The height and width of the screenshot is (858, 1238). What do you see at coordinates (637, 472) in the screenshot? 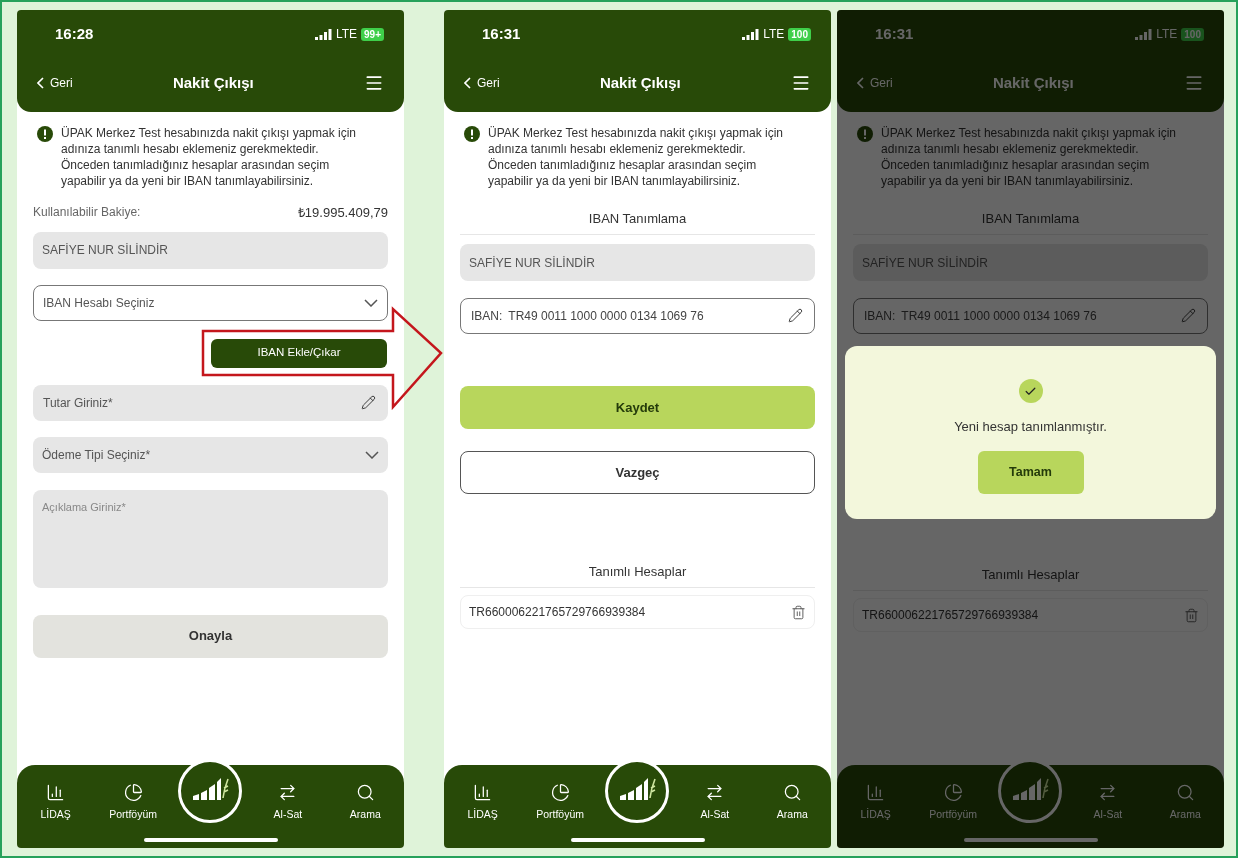
I see `cancel-button: Vazgeç` at bounding box center [637, 472].